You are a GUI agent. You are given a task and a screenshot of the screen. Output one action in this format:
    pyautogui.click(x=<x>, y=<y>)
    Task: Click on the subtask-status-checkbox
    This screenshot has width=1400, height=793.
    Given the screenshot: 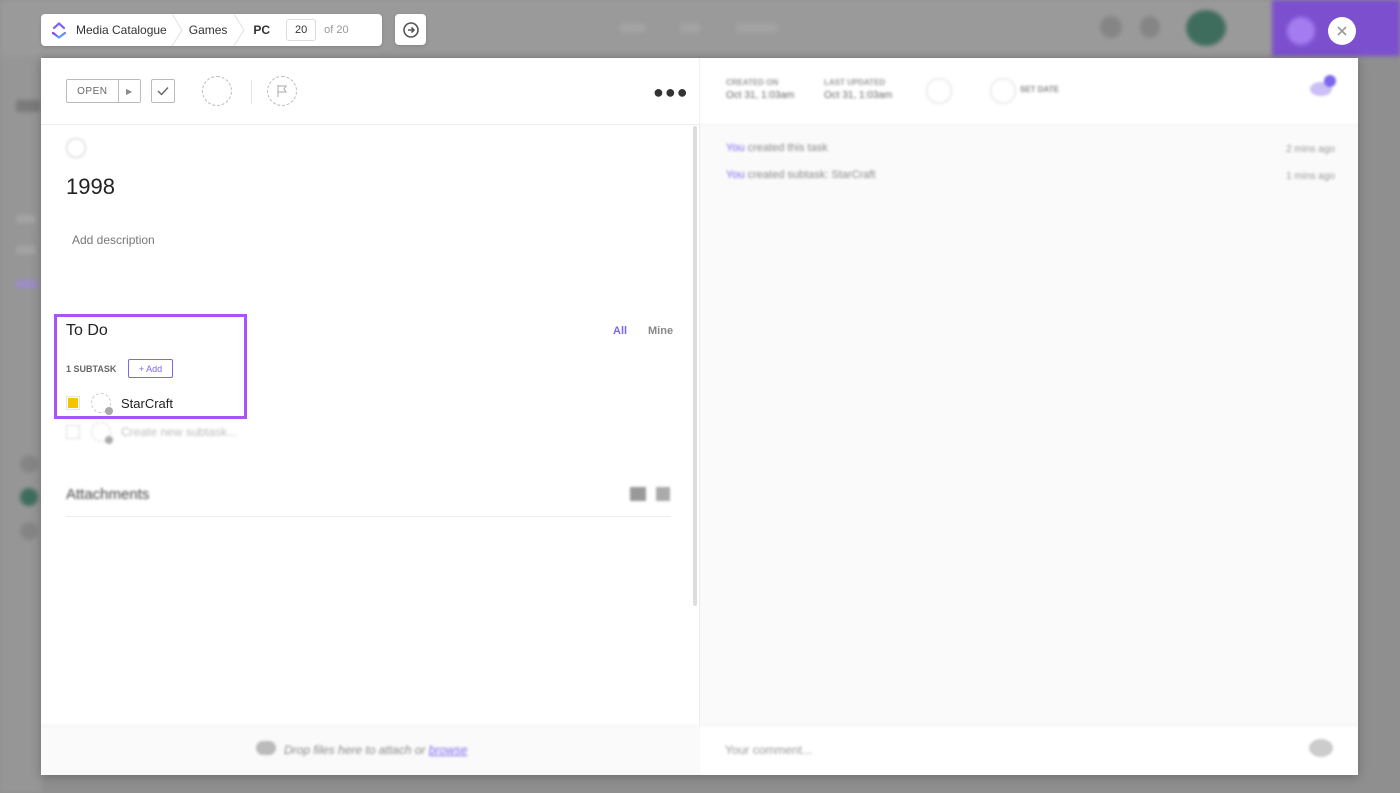 What is the action you would take?
    pyautogui.click(x=73, y=403)
    